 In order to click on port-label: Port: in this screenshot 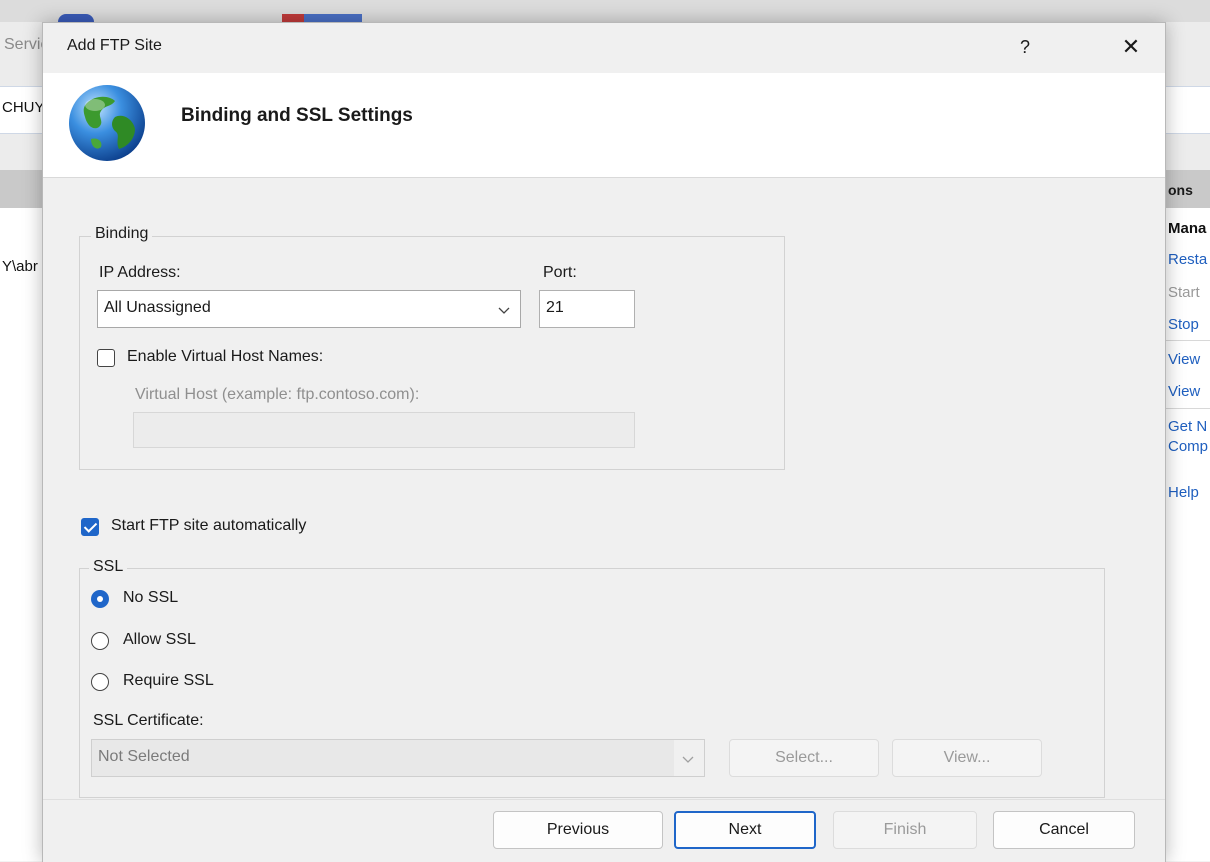, I will do `click(560, 272)`.